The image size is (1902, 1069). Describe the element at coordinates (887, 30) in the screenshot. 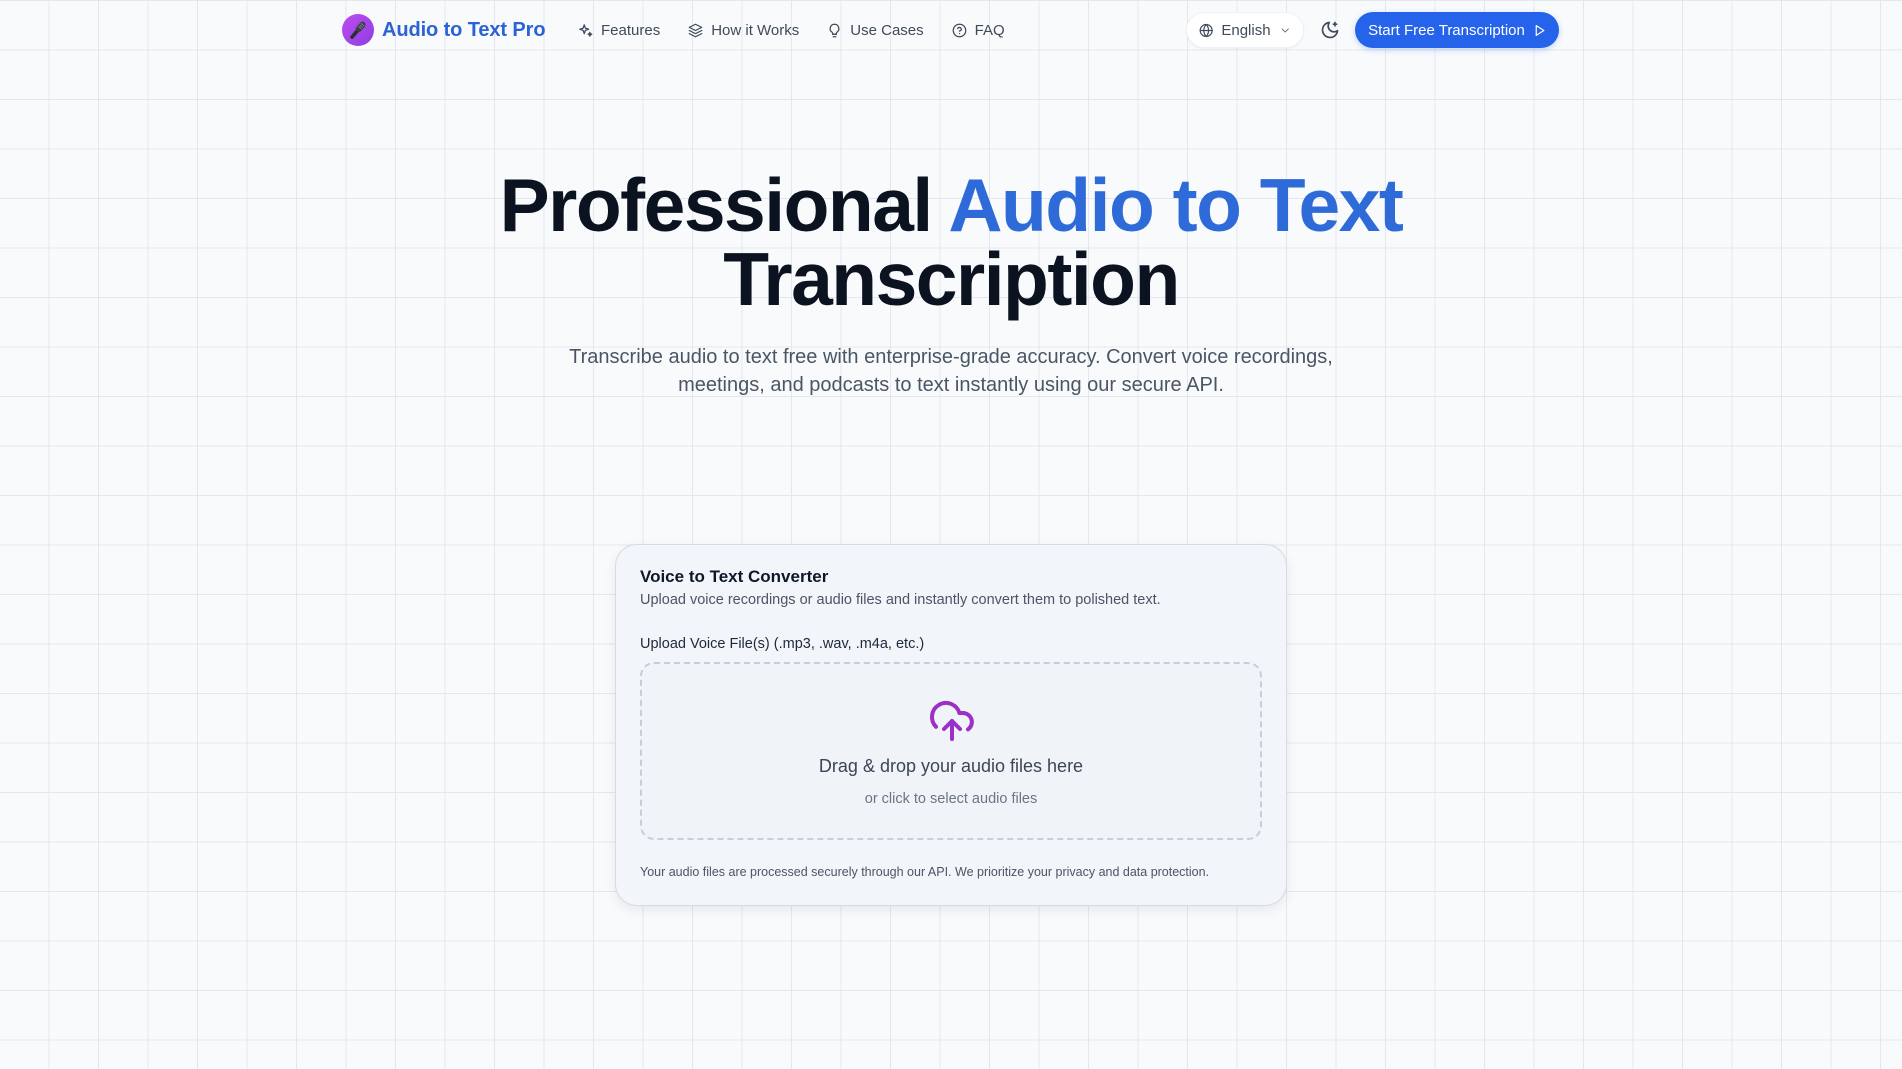

I see `nav-link-label: Use Cases` at that location.